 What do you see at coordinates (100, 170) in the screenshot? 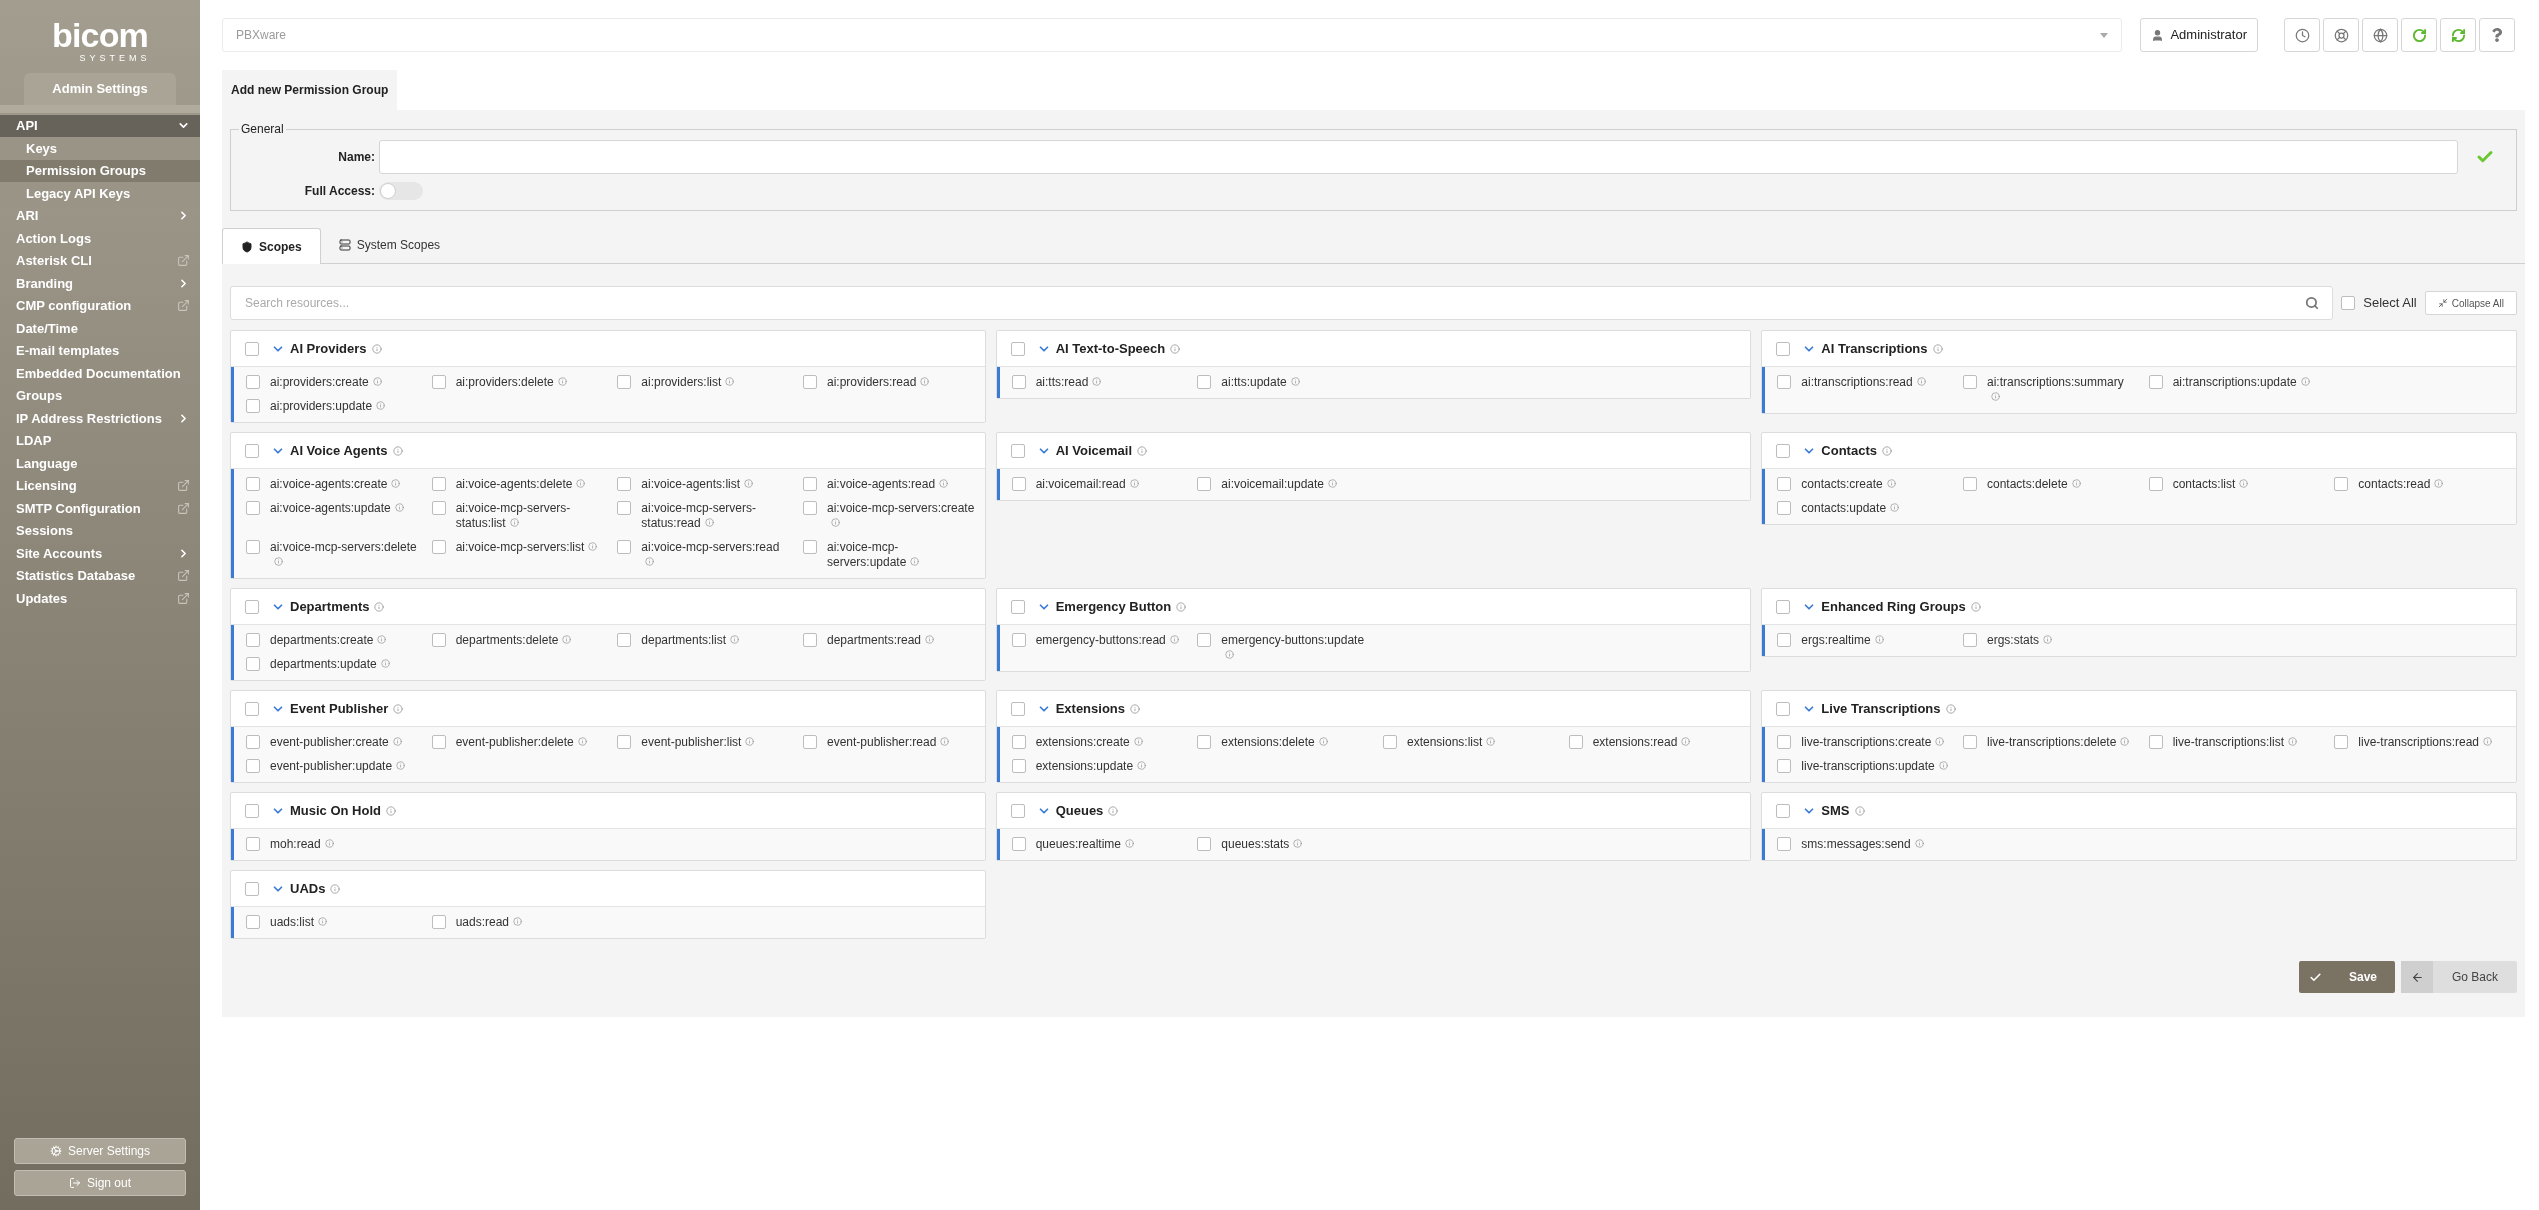
I see `sidebar-subitem: Permission Groups` at bounding box center [100, 170].